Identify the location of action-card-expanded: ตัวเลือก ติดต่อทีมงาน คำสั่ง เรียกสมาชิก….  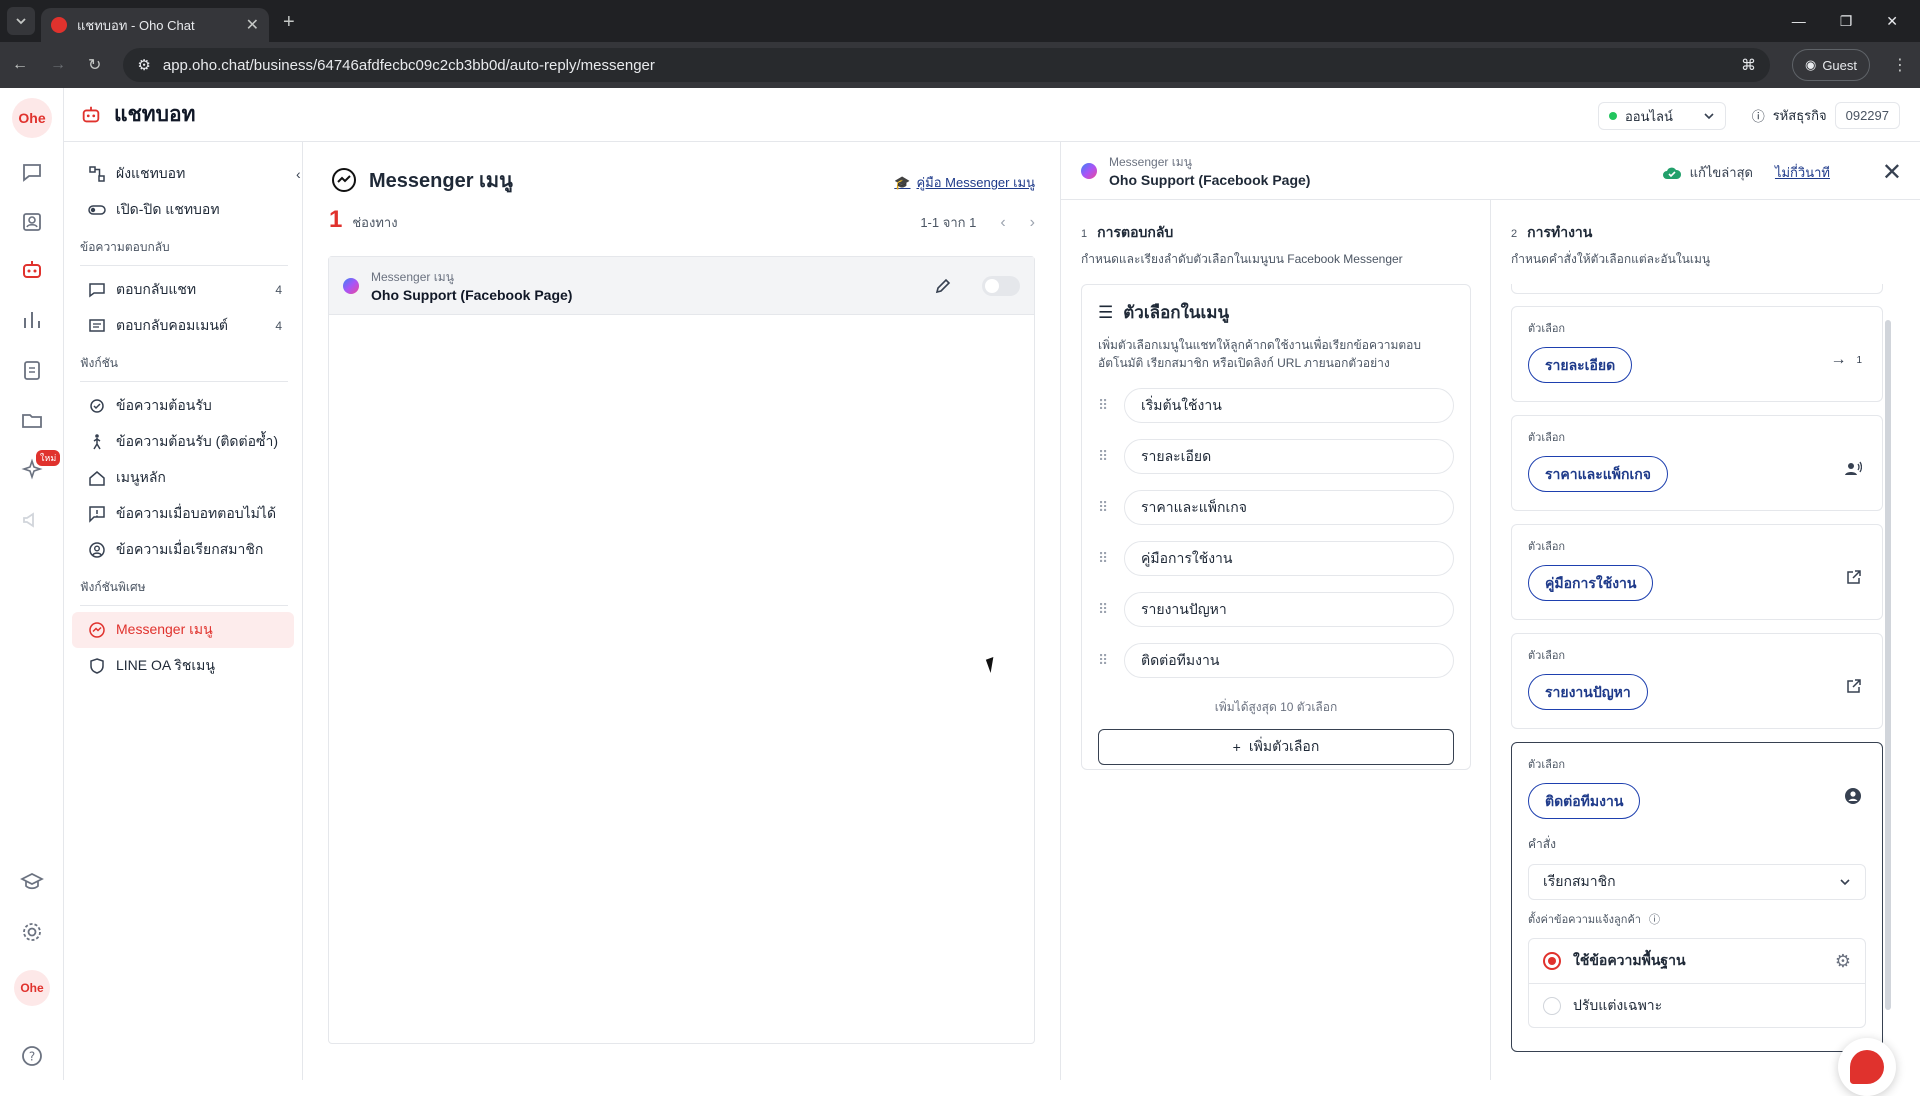
(1697, 897).